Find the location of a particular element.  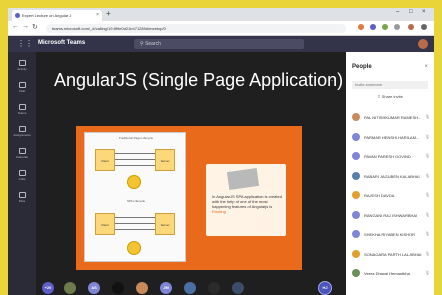

share-invite-label: Share invite is located at coordinates (392, 96).